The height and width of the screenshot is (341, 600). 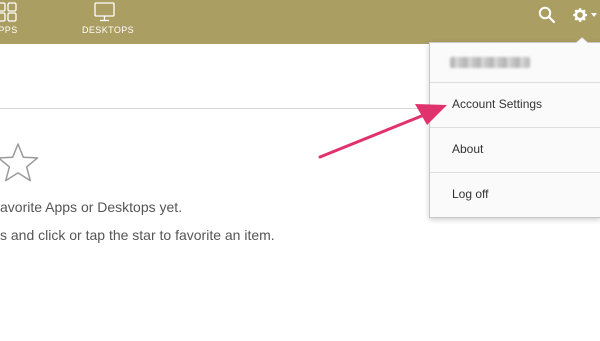 I want to click on apps-icon, so click(x=8, y=12).